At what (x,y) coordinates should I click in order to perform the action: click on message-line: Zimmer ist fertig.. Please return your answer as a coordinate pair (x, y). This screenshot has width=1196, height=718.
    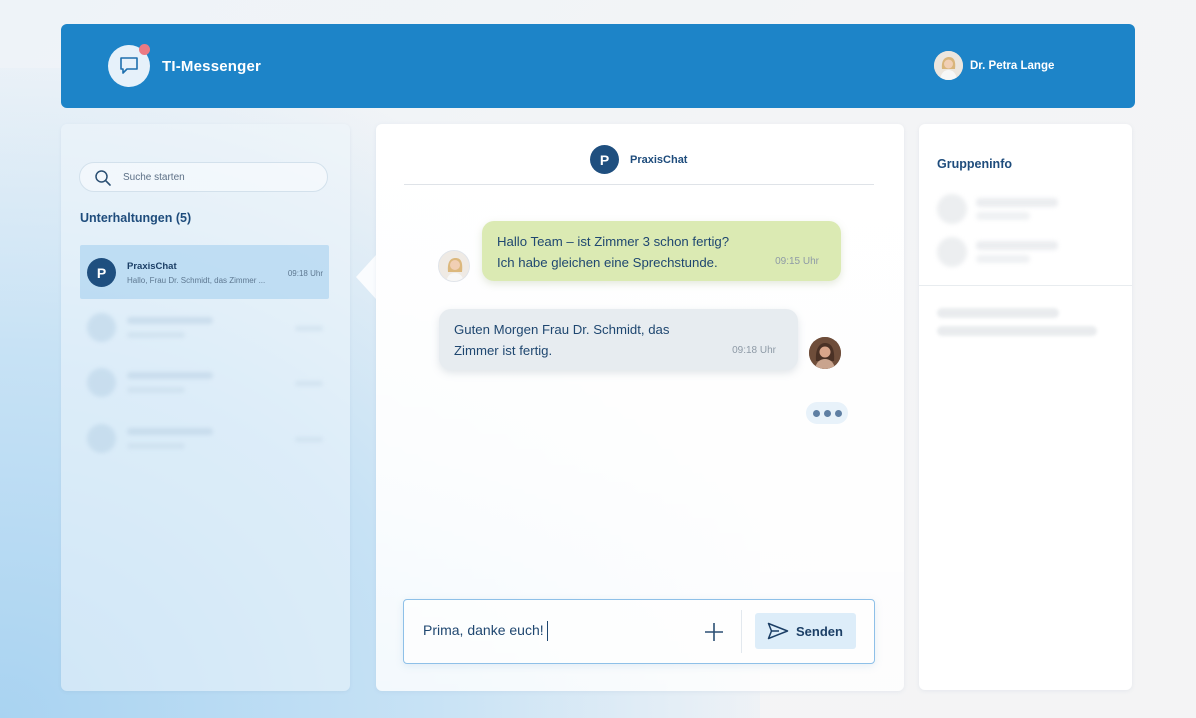
    Looking at the image, I should click on (503, 350).